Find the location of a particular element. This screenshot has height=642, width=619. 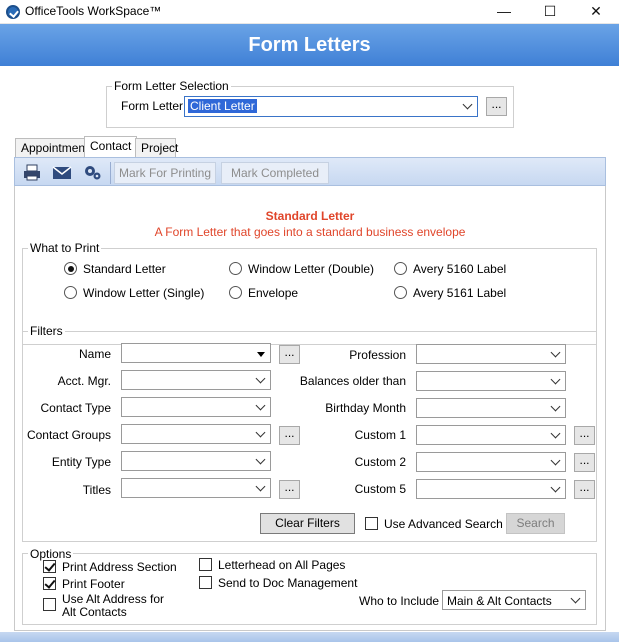

radio-label: Avery 5160 Label is located at coordinates (460, 269).